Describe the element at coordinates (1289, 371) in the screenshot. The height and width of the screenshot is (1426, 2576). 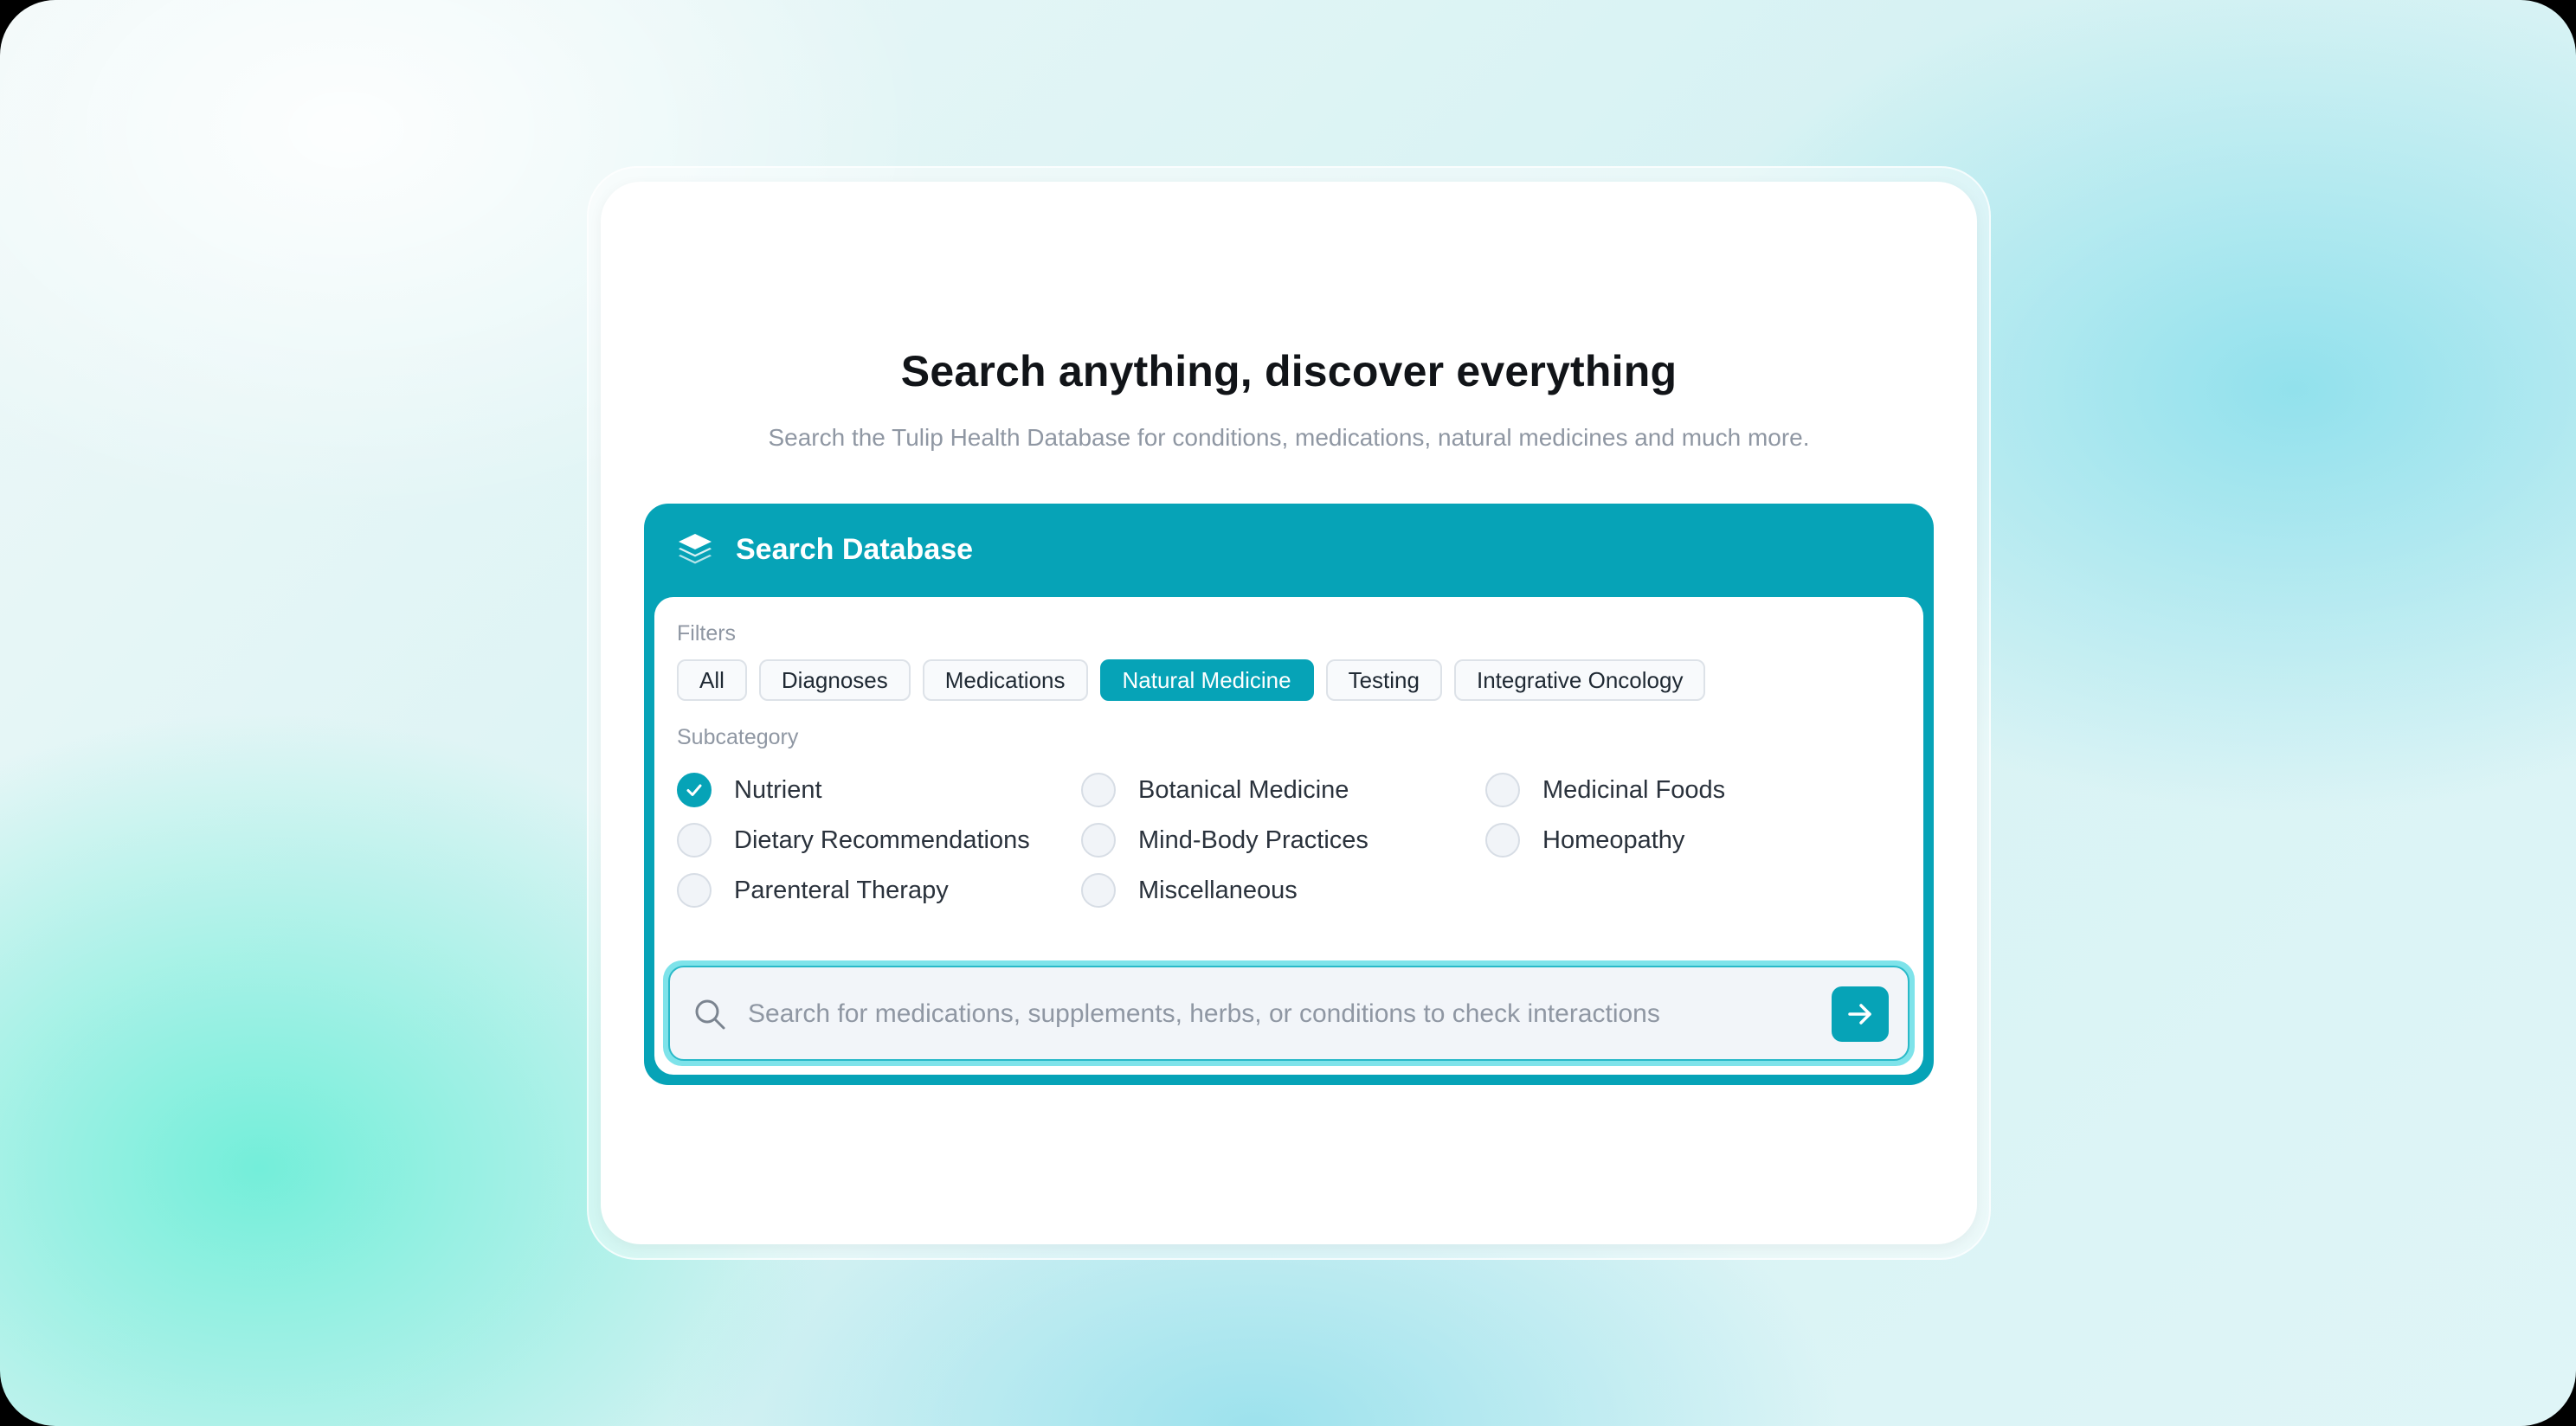
I see `page-title: Search anything, discover everything` at that location.